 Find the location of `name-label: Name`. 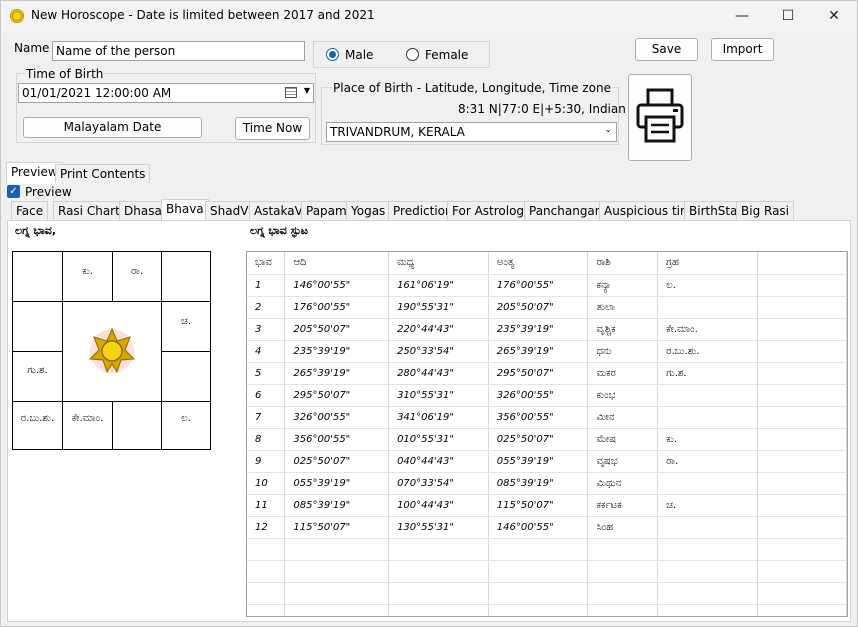

name-label: Name is located at coordinates (32, 48).